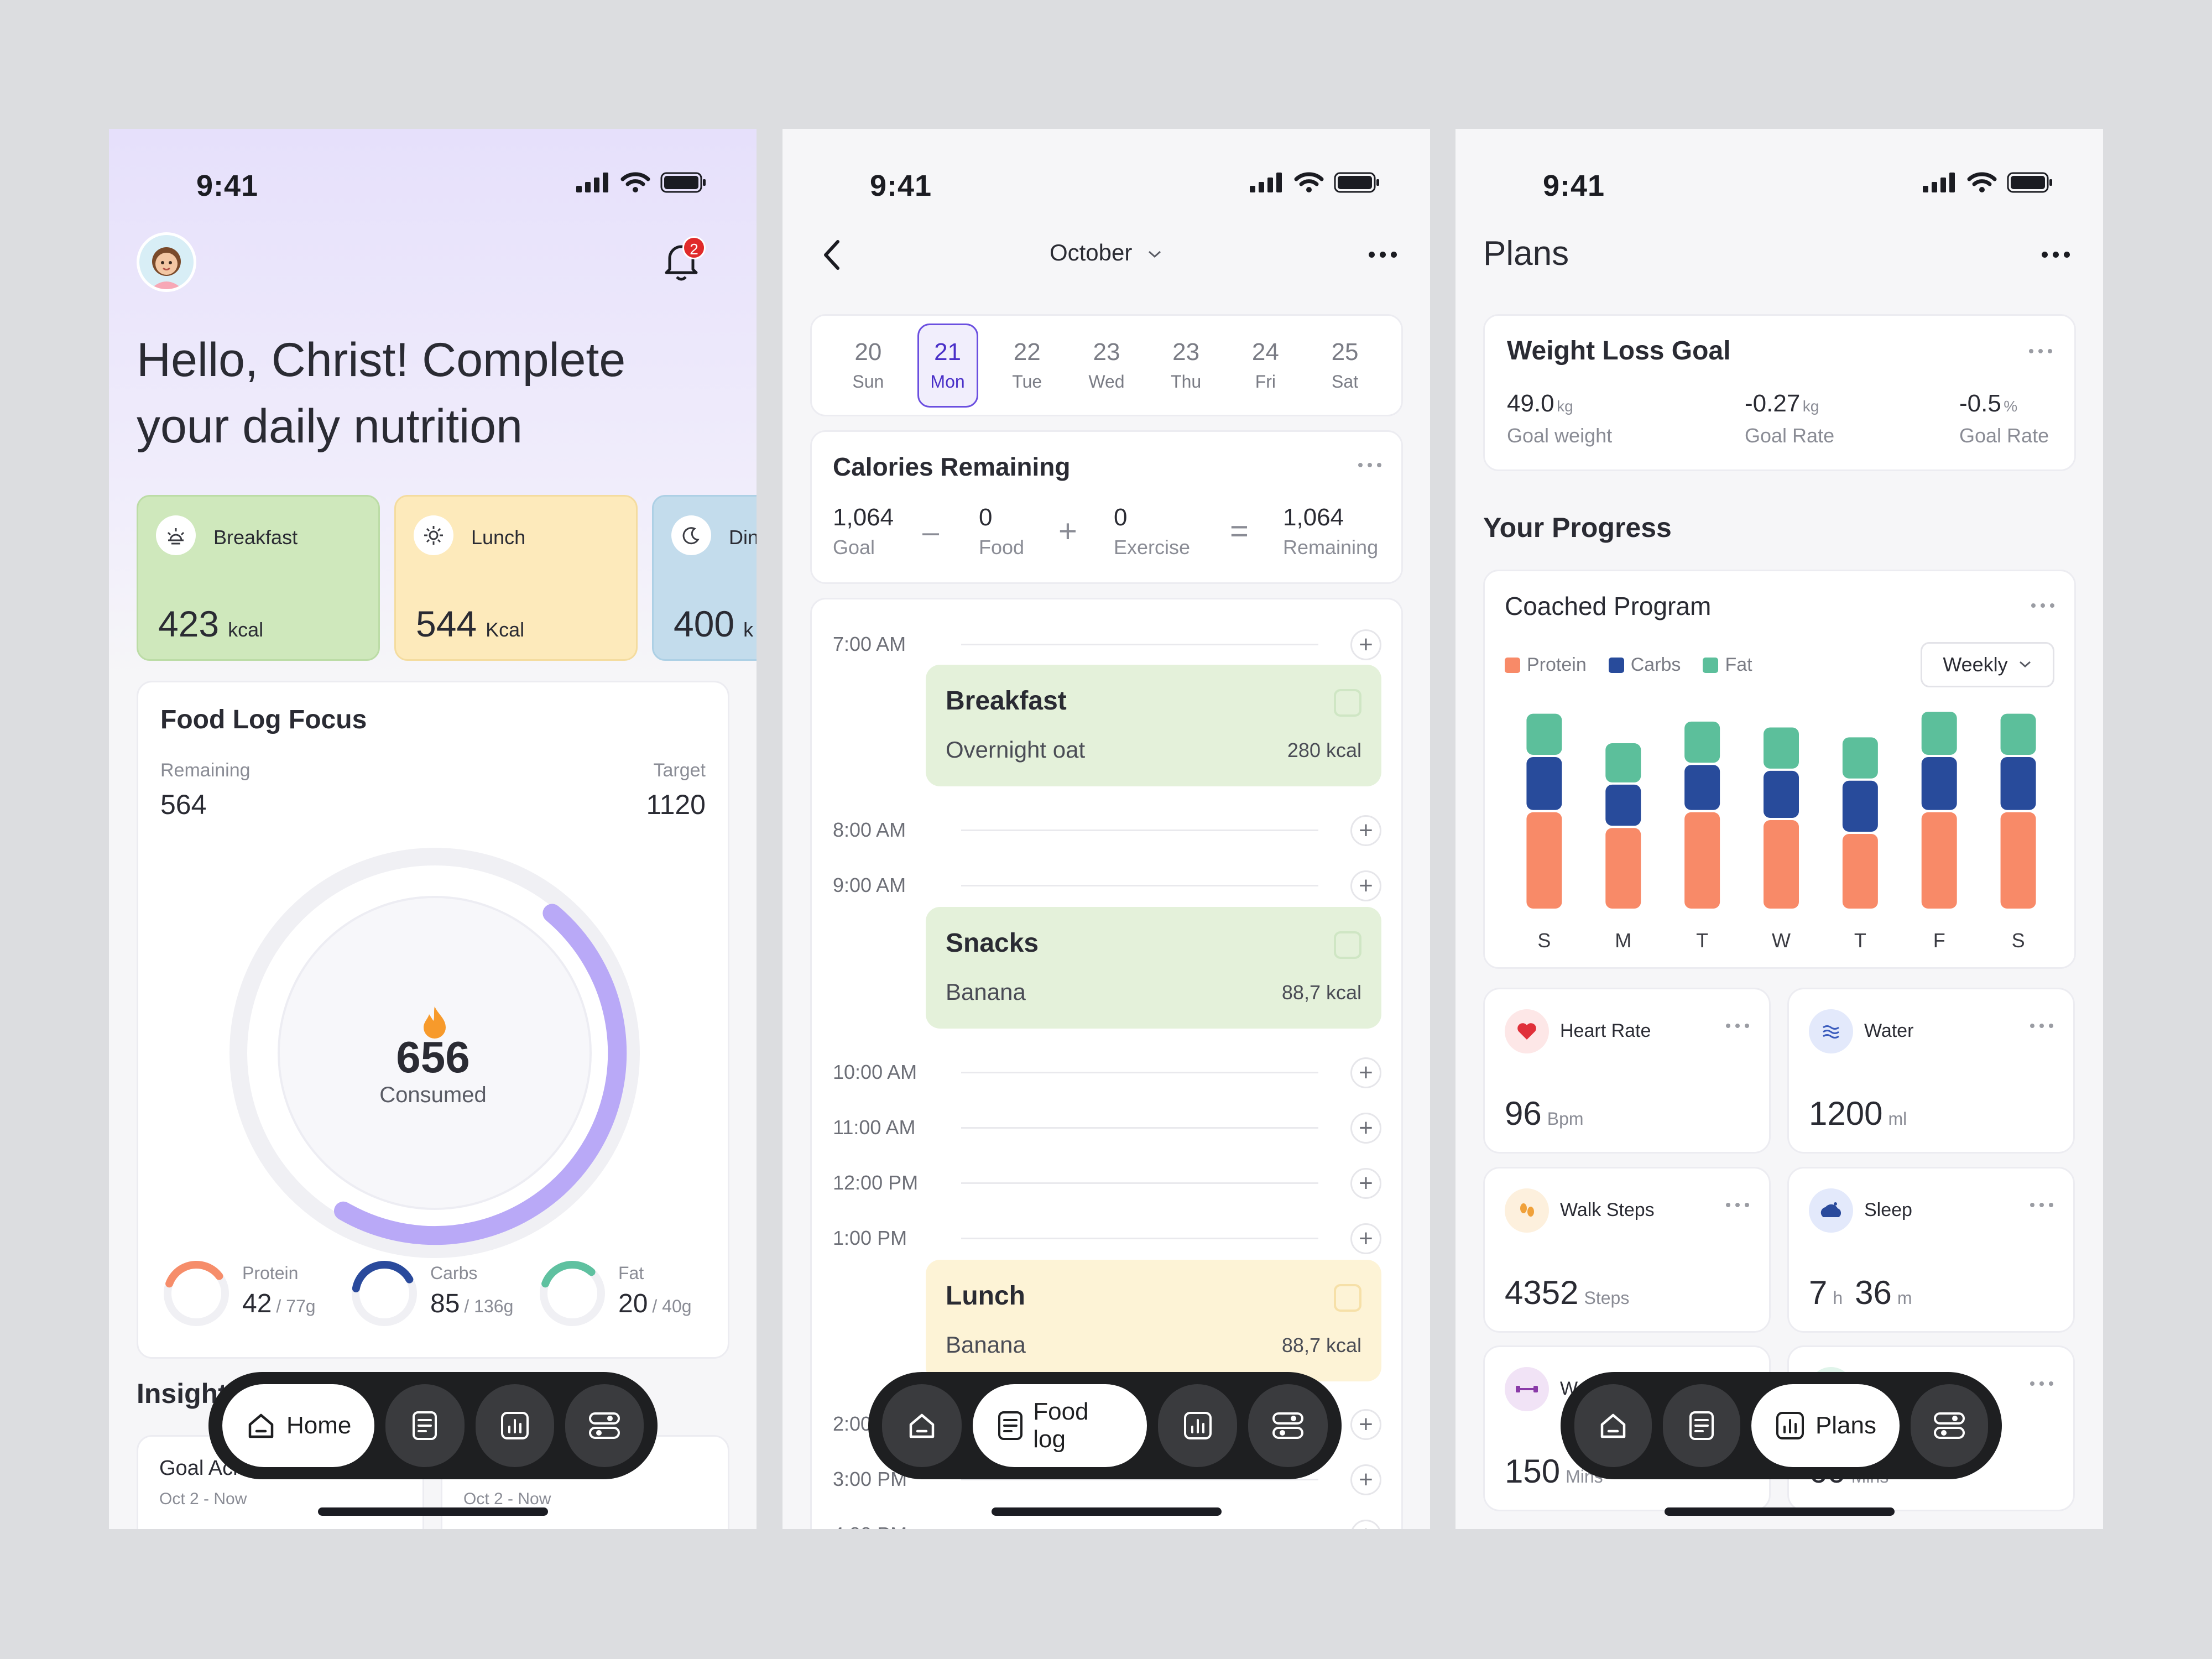  Describe the element at coordinates (445, 1304) in the screenshot. I see `macro-value: 85` at that location.